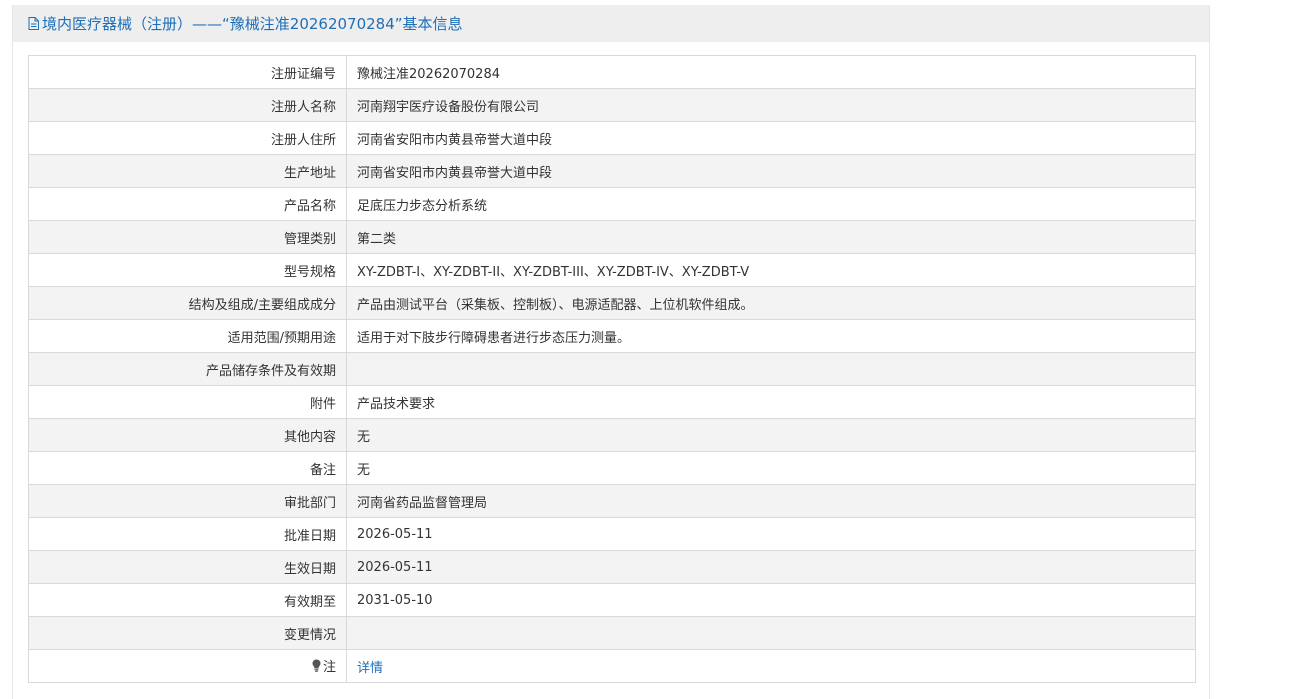 The width and height of the screenshot is (1294, 699). Describe the element at coordinates (187, 600) in the screenshot. I see `field-label: 有效期至` at that location.